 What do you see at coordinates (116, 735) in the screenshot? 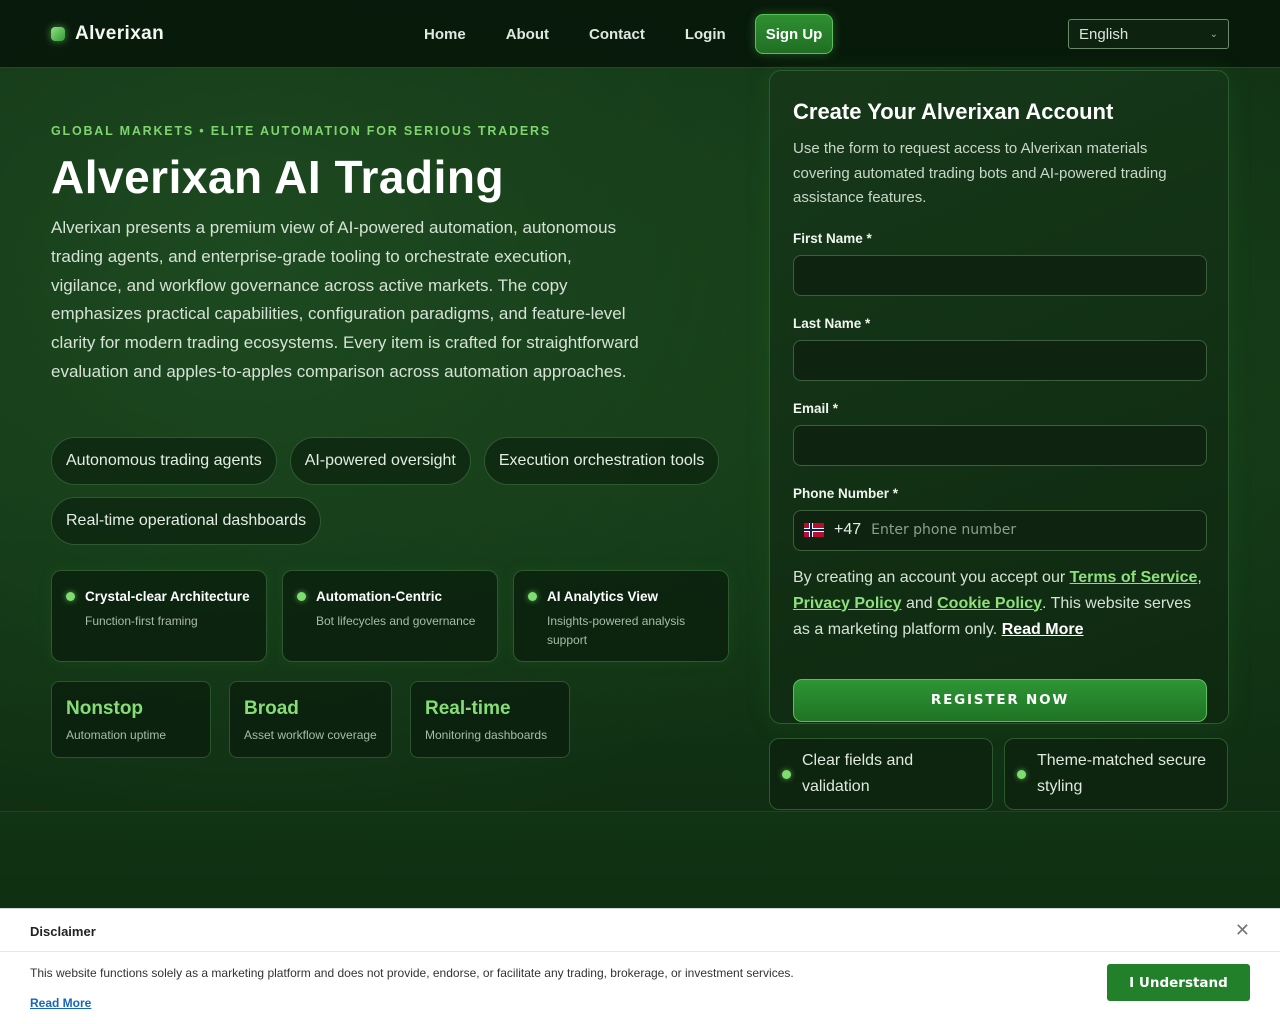
I see `stat-label: Automation uptime` at bounding box center [116, 735].